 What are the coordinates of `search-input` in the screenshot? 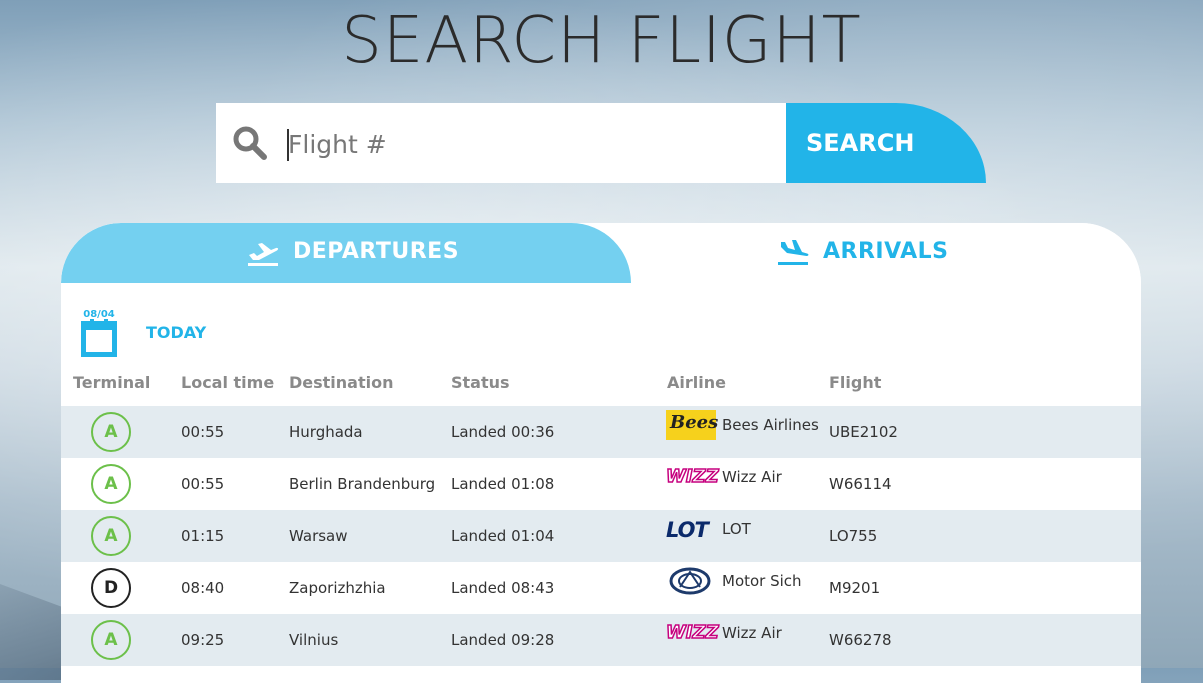 It's located at (528, 144).